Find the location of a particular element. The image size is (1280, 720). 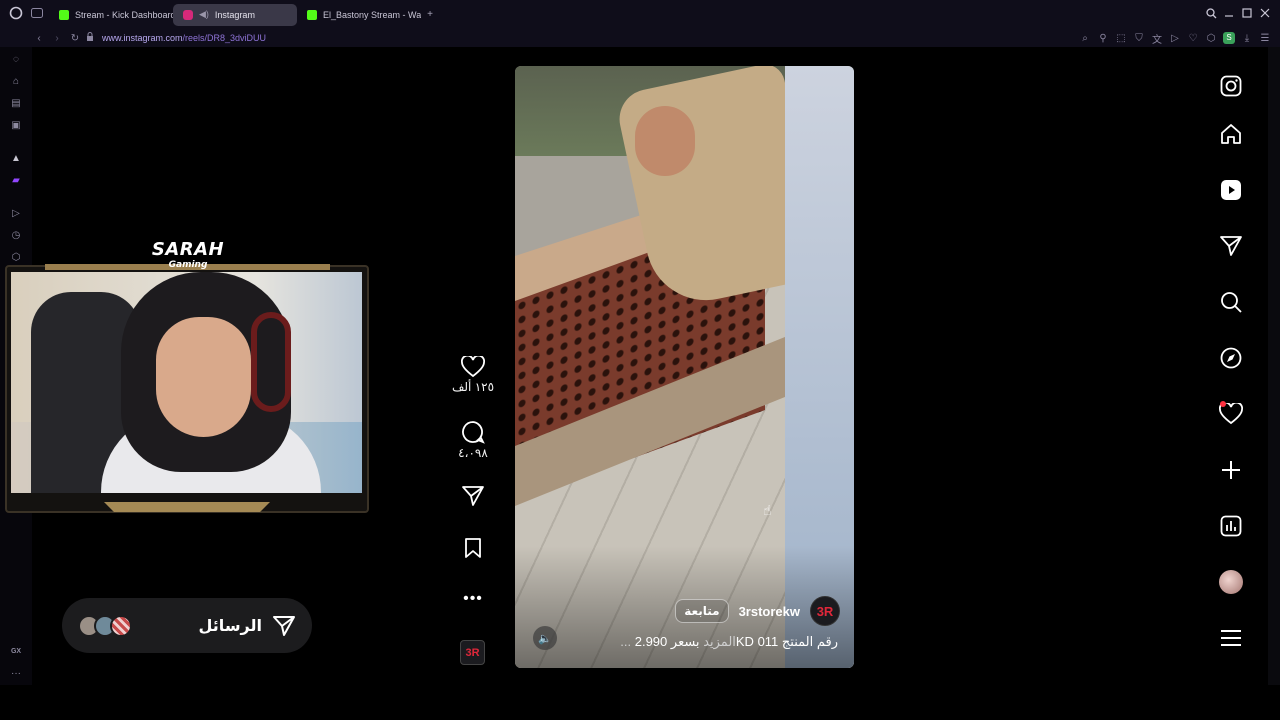

comment-icon is located at coordinates (473, 432).